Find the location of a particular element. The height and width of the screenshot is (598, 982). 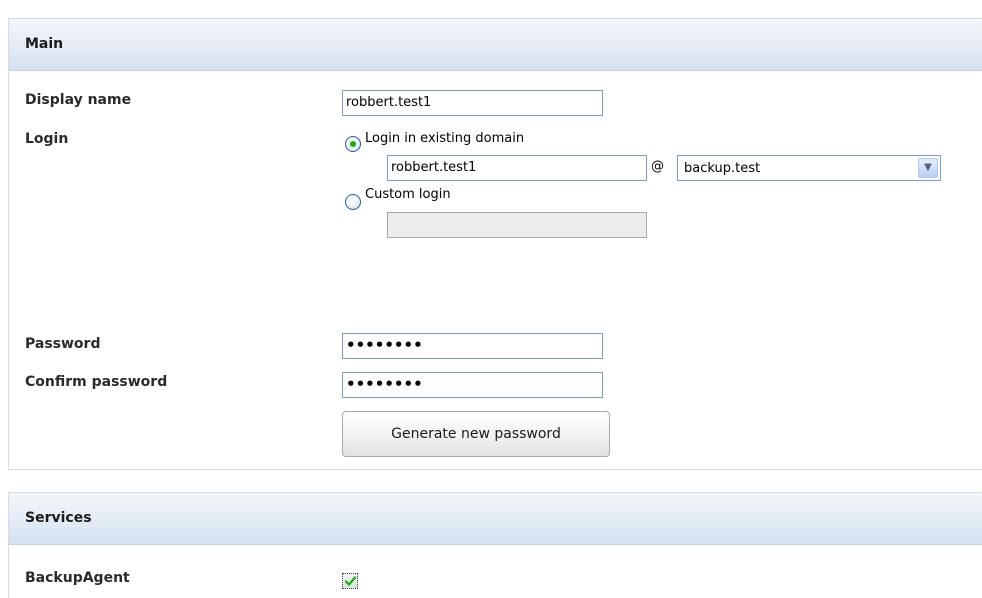

checkmark-icon is located at coordinates (350, 581).